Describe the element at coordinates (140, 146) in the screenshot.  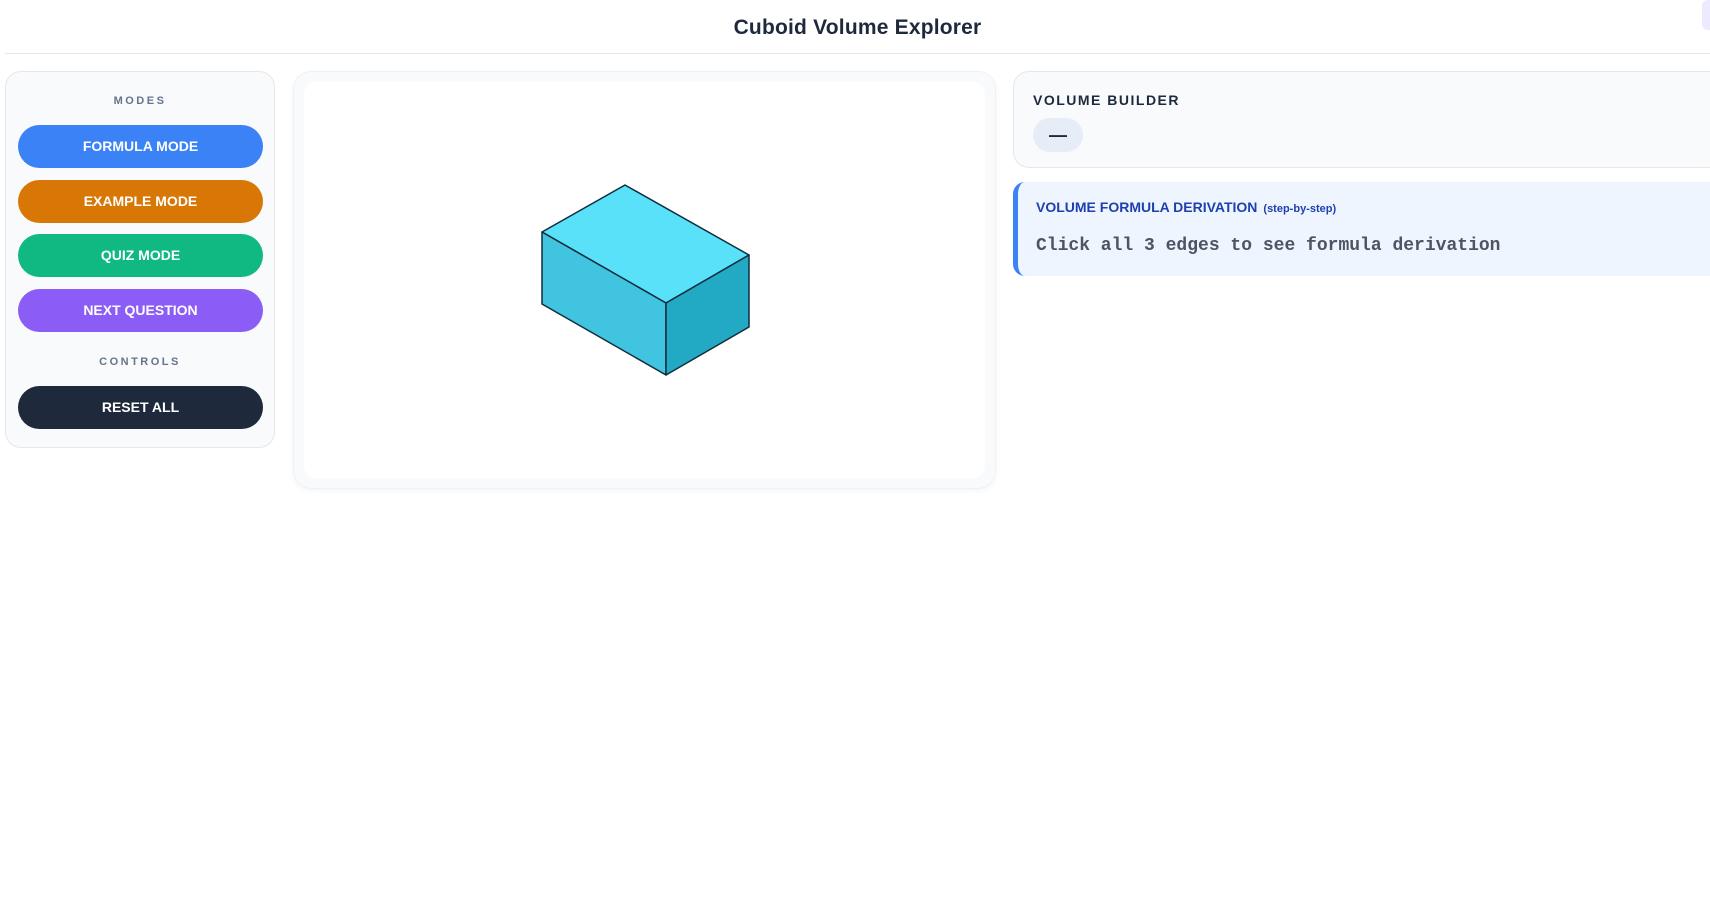
I see `formula-mode-button: FORMULA MODE` at that location.